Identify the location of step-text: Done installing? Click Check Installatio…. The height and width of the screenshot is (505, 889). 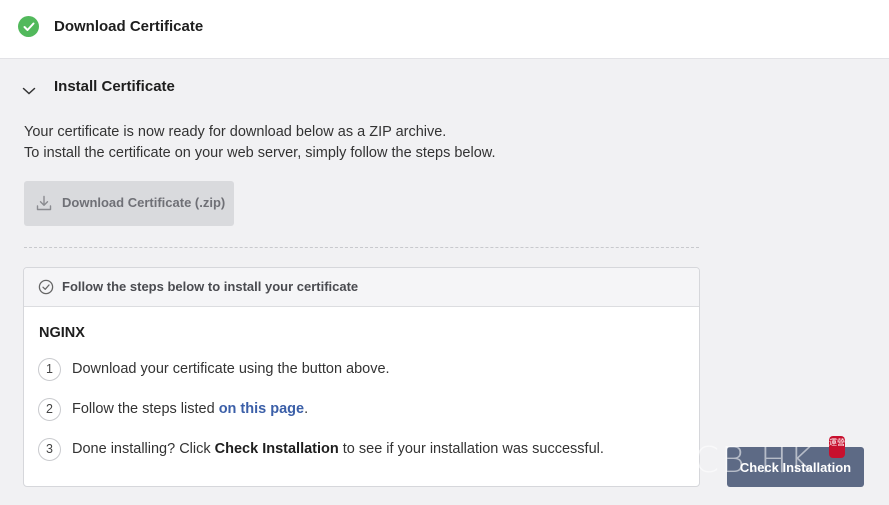
(338, 449).